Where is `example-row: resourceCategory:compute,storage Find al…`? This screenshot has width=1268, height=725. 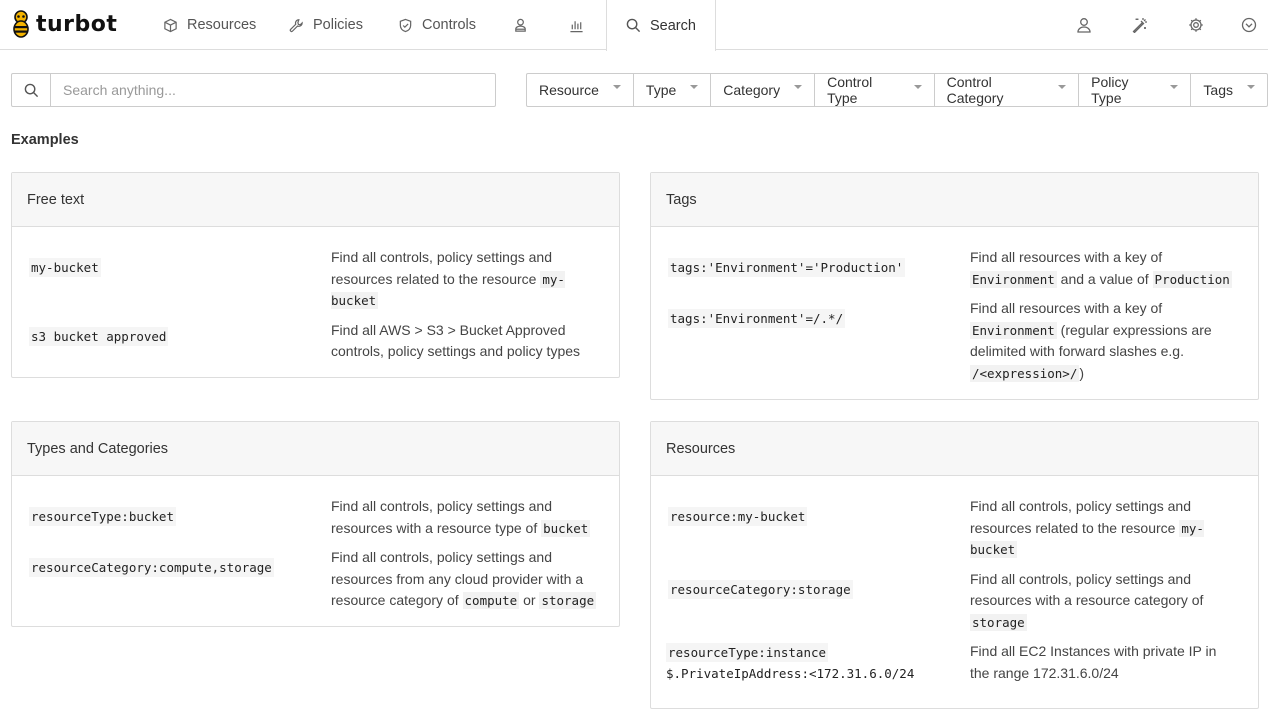
example-row: resourceCategory:compute,storage Find al… is located at coordinates (316, 579).